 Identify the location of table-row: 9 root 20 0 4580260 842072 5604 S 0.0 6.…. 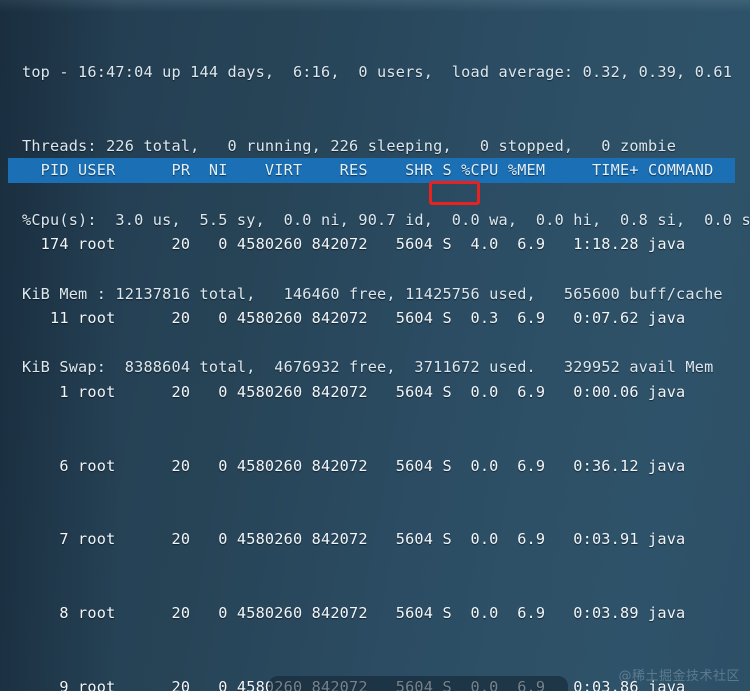
(353, 683).